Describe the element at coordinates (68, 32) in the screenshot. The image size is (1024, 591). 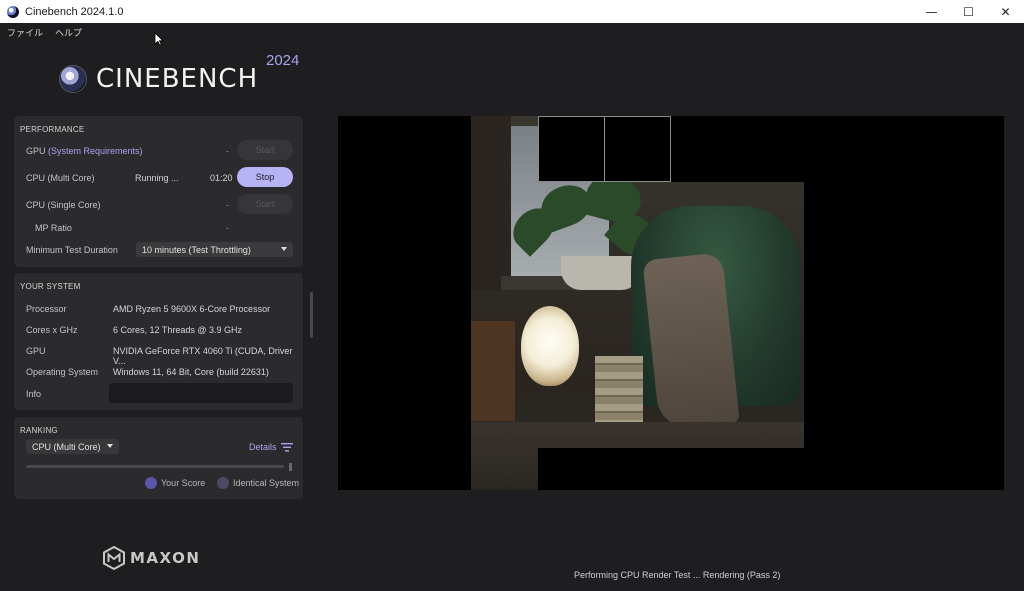
I see `menu-help: ヘルプ` at that location.